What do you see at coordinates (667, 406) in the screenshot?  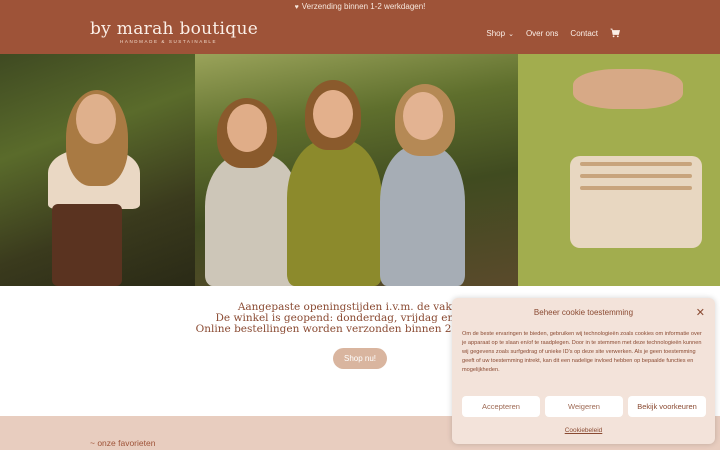 I see `view-preferences-button: Bekijk voorkeuren` at bounding box center [667, 406].